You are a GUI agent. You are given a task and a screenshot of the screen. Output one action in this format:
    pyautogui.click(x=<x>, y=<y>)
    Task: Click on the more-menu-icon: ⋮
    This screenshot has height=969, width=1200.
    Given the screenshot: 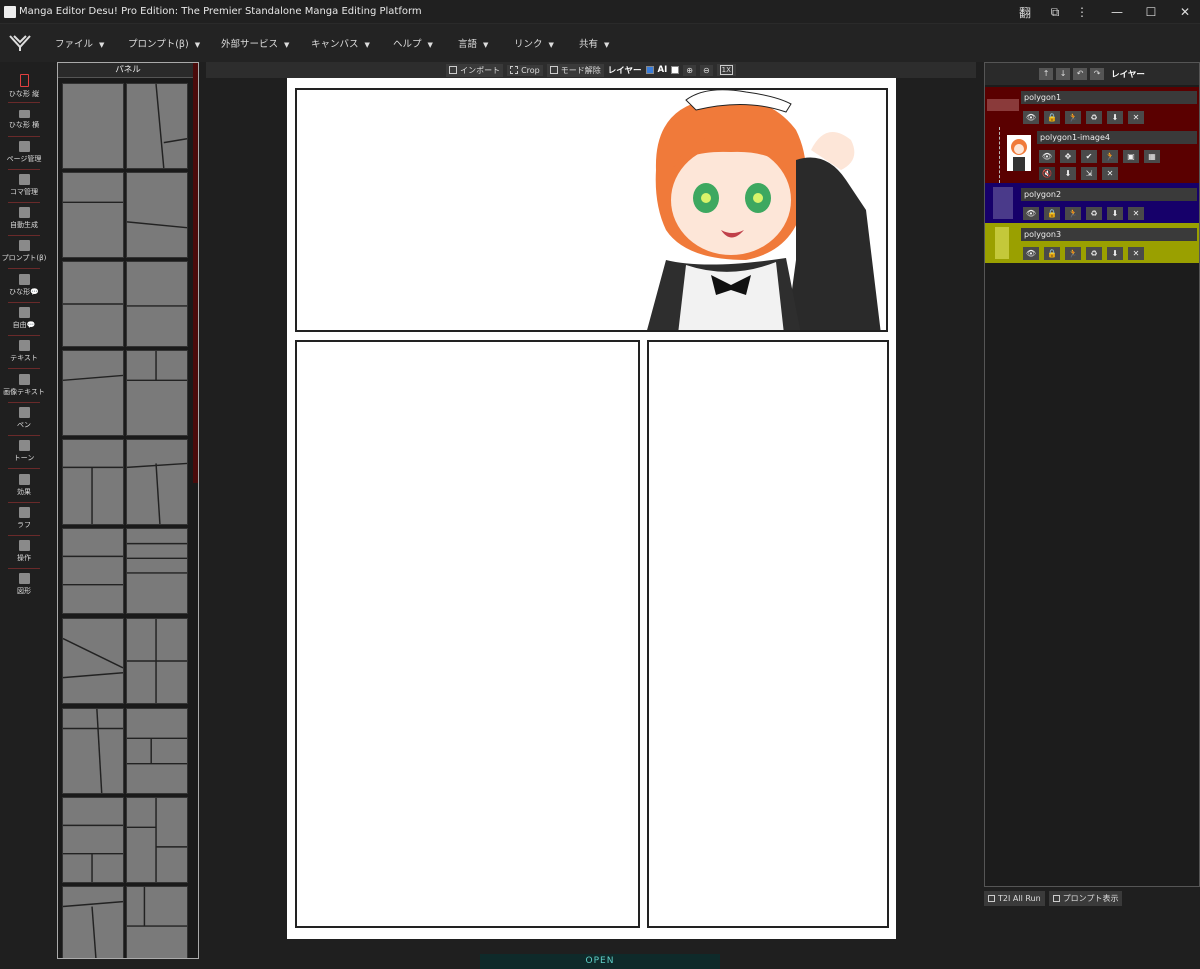 What is the action you would take?
    pyautogui.click(x=1082, y=12)
    